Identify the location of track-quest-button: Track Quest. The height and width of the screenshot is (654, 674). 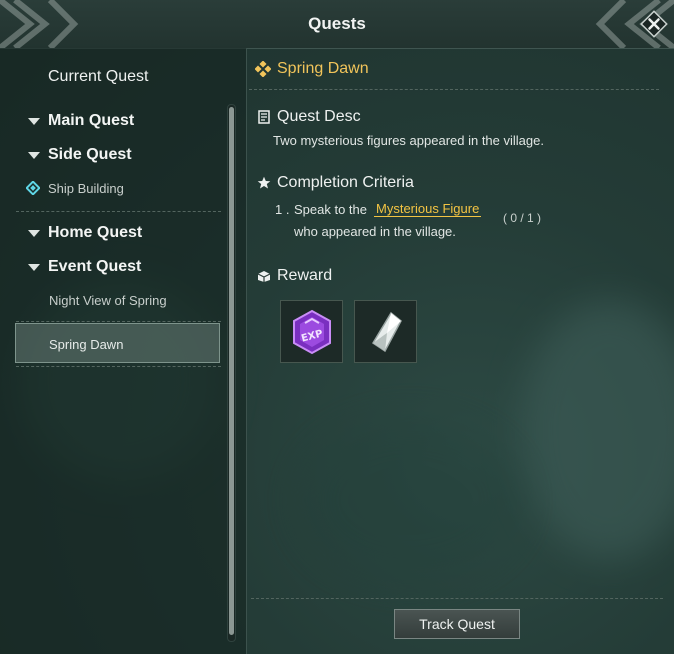
(457, 624).